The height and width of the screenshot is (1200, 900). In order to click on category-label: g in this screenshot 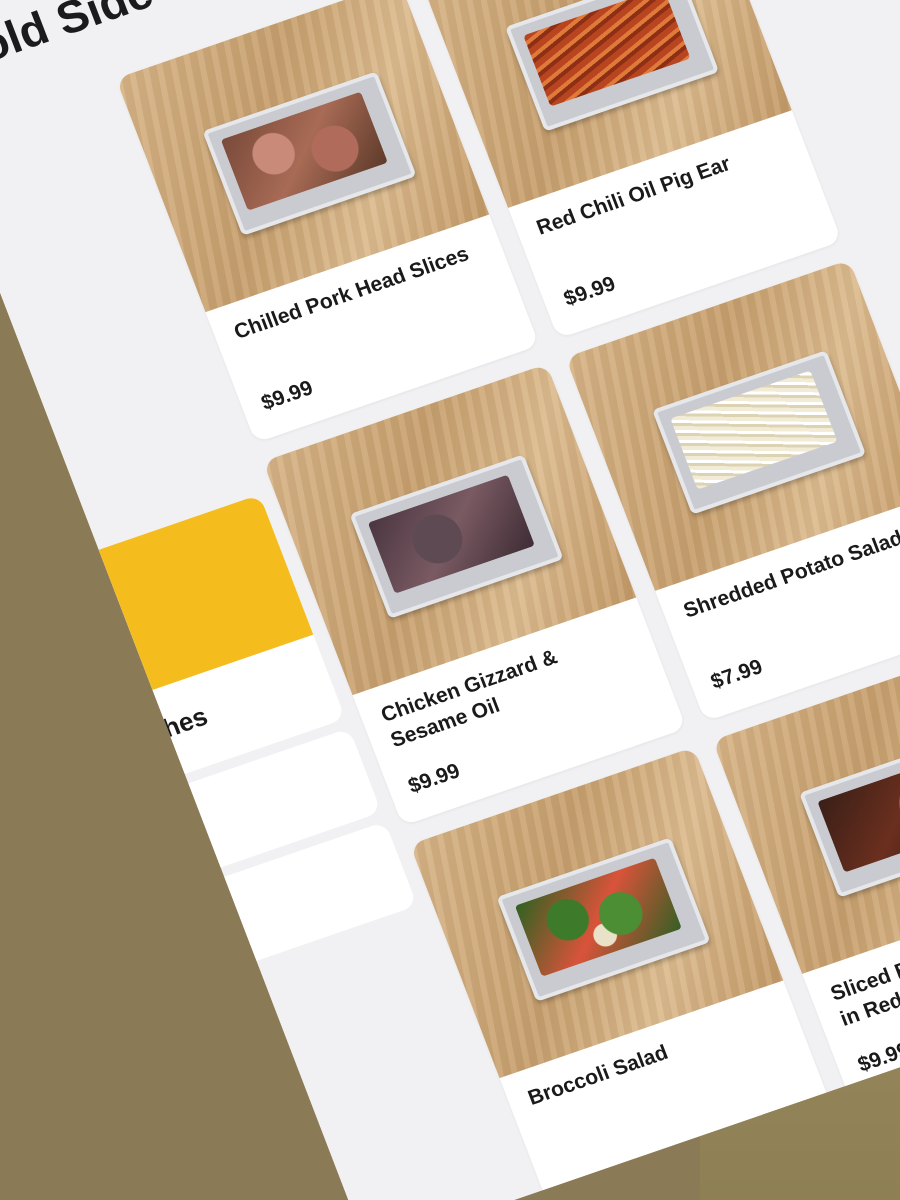, I will do `click(170, 837)`.